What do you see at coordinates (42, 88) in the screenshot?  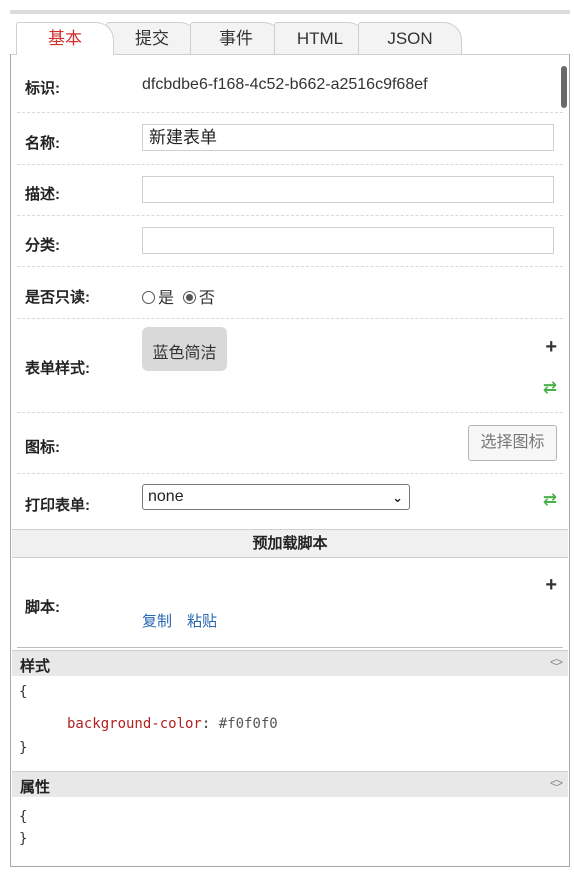 I see `id-label: 标识:` at bounding box center [42, 88].